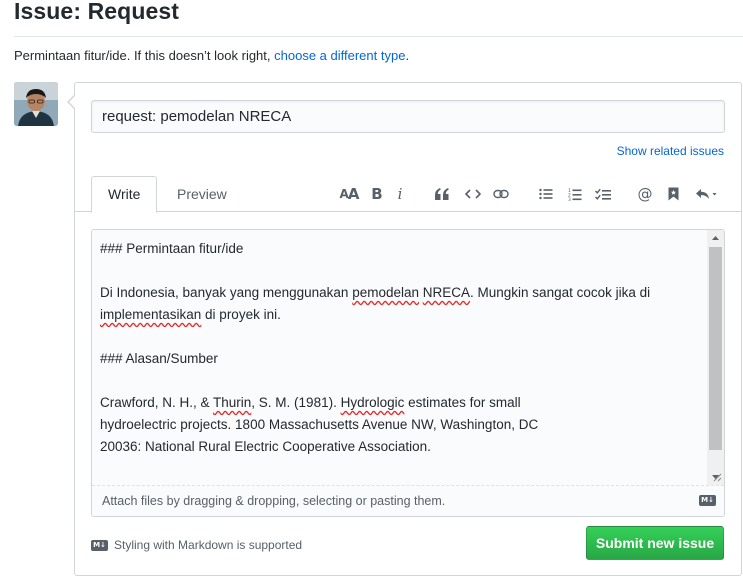 This screenshot has height=584, width=743. I want to click on title-divider, so click(378, 36).